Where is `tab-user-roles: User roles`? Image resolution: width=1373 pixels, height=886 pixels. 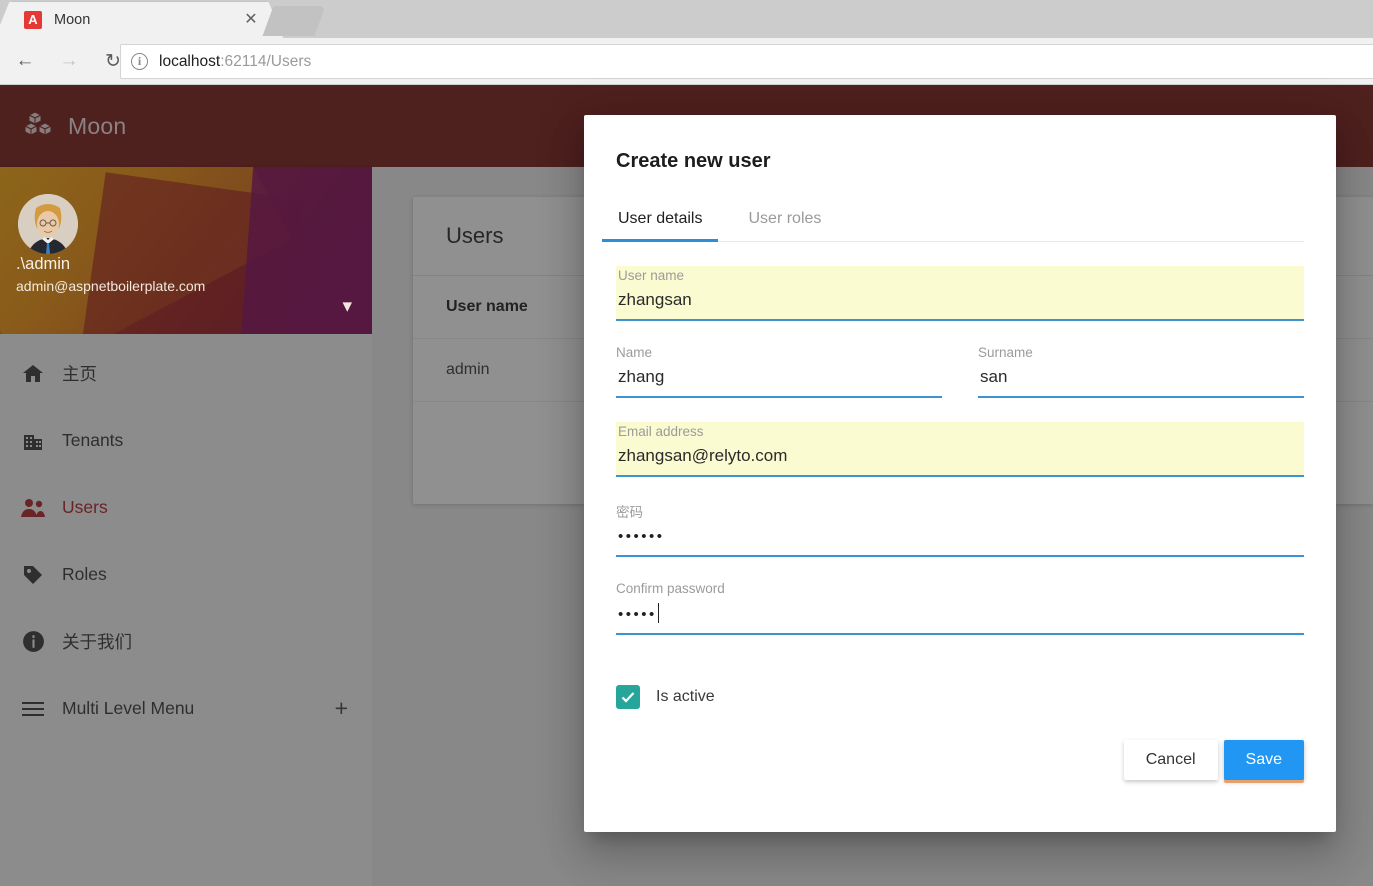 tab-user-roles: User roles is located at coordinates (784, 220).